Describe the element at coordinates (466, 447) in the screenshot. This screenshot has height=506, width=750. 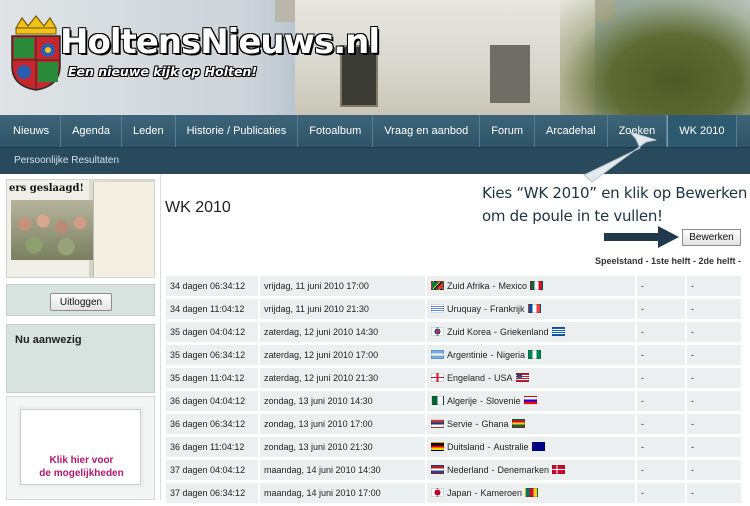
I see `home-team: Duitsland` at that location.